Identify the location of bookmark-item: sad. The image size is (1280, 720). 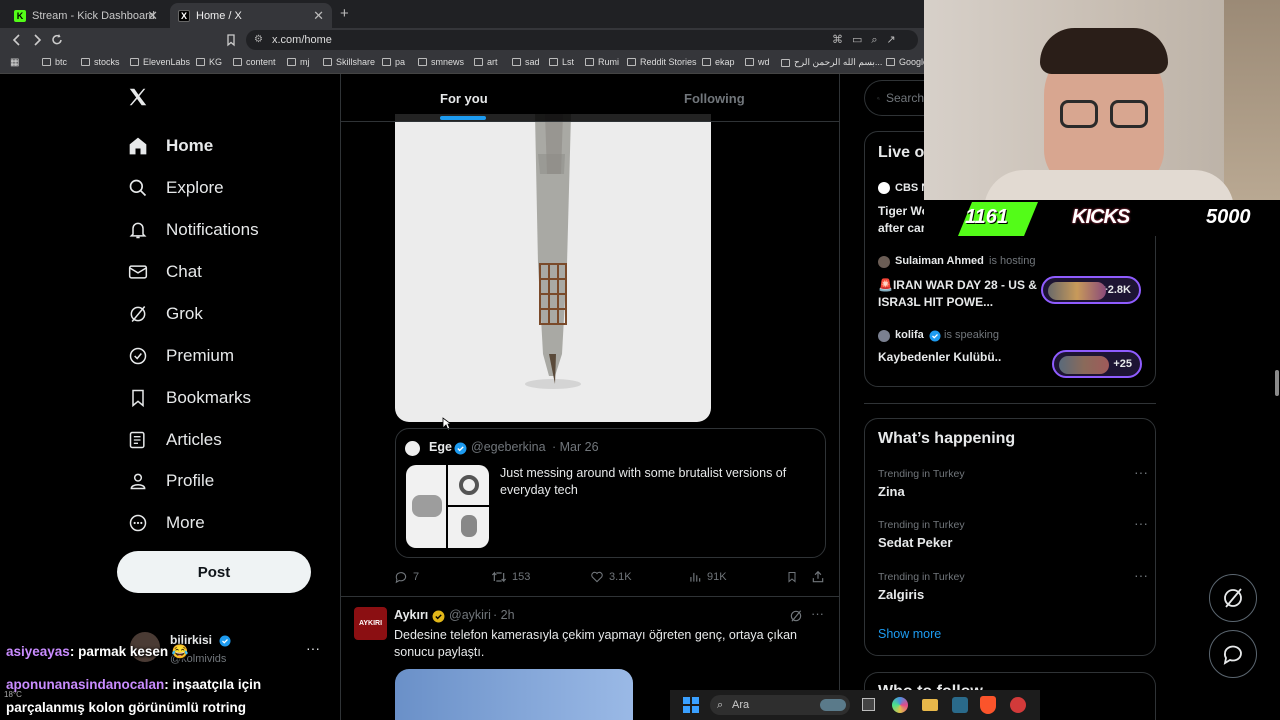
(526, 62).